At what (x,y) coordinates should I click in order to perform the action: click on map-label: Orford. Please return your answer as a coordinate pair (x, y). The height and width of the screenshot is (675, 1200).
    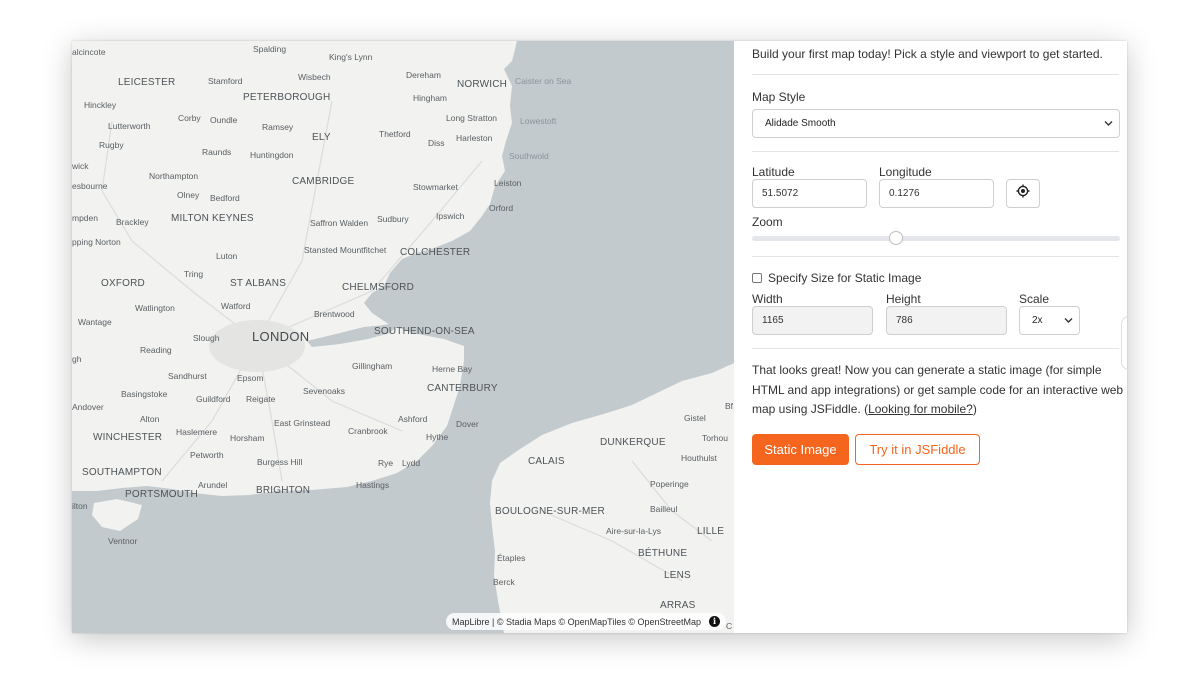
    Looking at the image, I should click on (501, 208).